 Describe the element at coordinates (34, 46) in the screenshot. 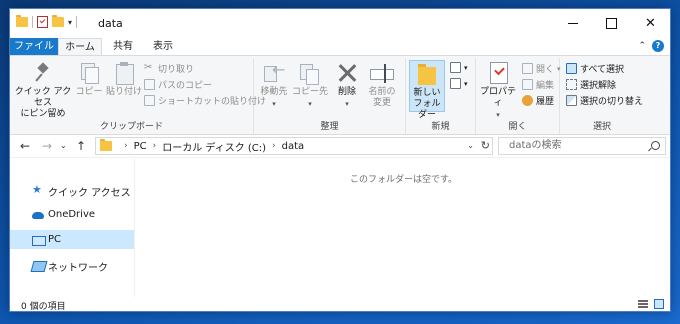

I see `tab-file: ファイル` at that location.